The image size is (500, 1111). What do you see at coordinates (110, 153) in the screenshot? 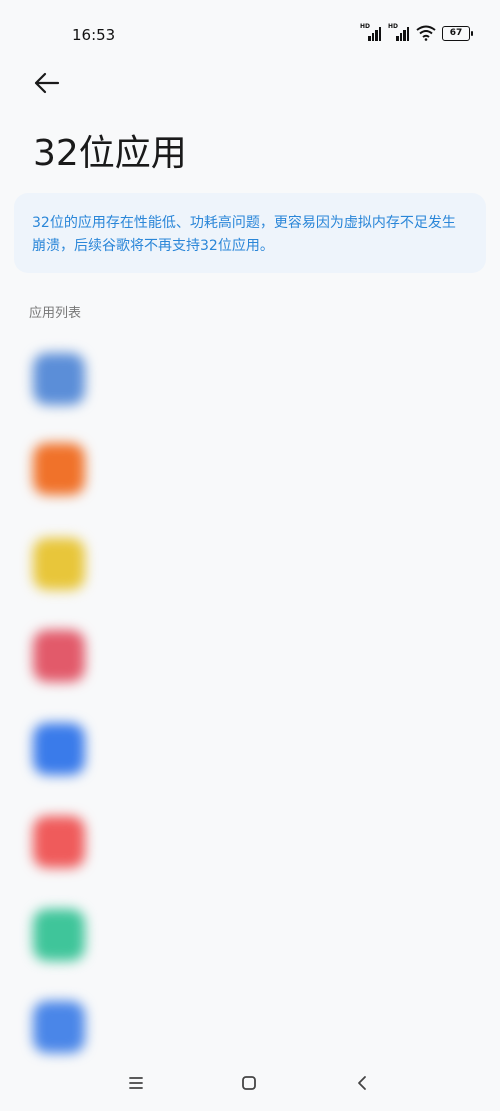
I see `page-title: 32位应用` at bounding box center [110, 153].